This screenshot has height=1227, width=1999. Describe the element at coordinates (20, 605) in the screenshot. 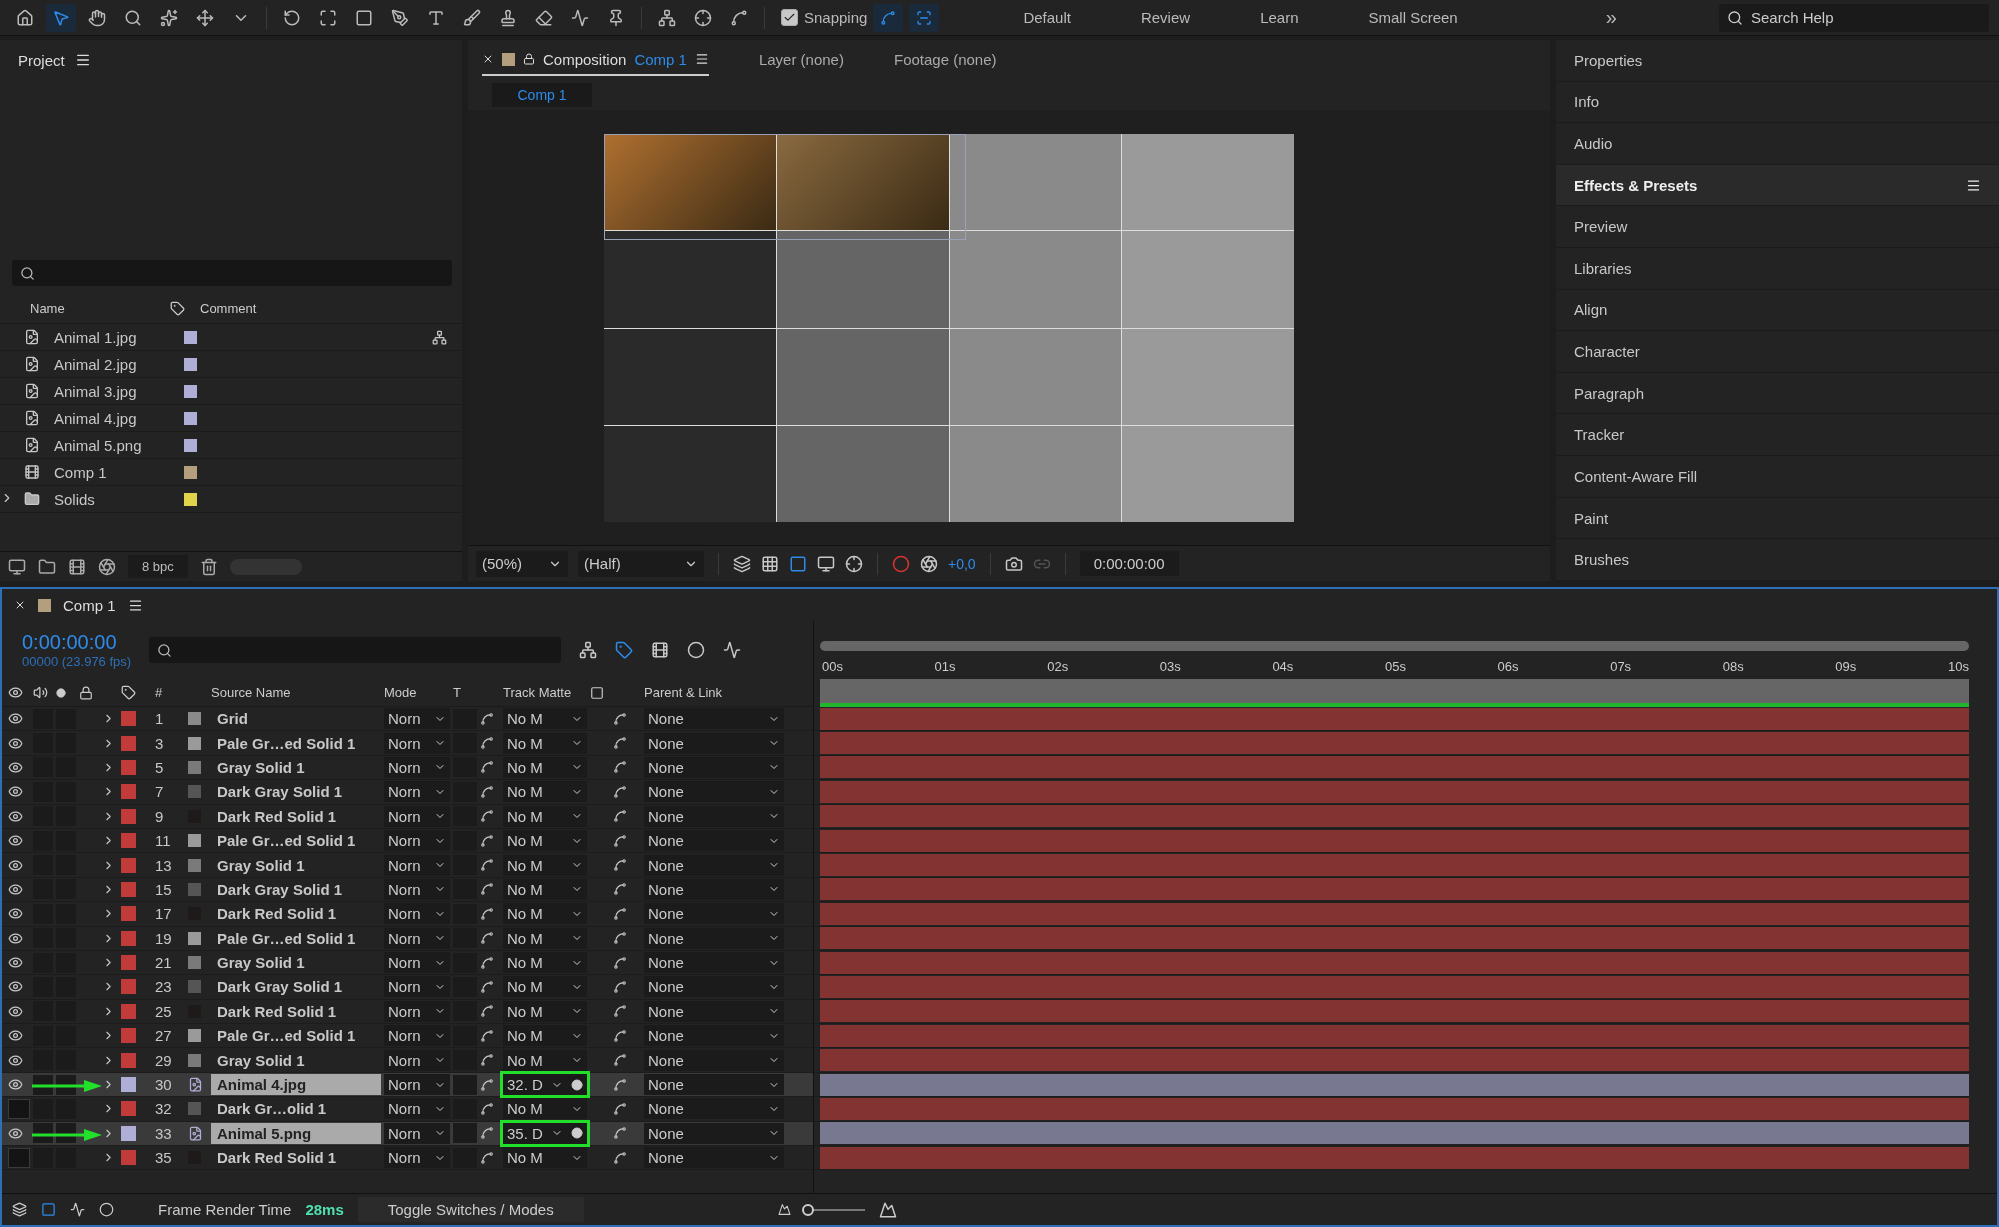

I see `close-icon` at that location.